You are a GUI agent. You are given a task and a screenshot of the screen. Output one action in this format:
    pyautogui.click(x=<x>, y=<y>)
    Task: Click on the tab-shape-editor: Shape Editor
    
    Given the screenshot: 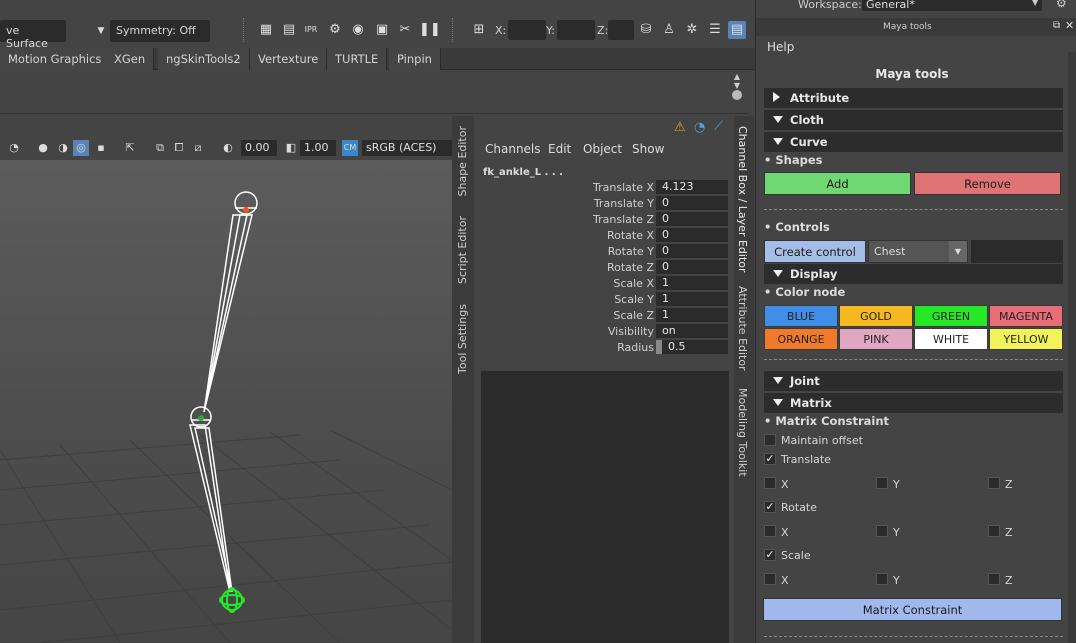 What is the action you would take?
    pyautogui.click(x=462, y=161)
    